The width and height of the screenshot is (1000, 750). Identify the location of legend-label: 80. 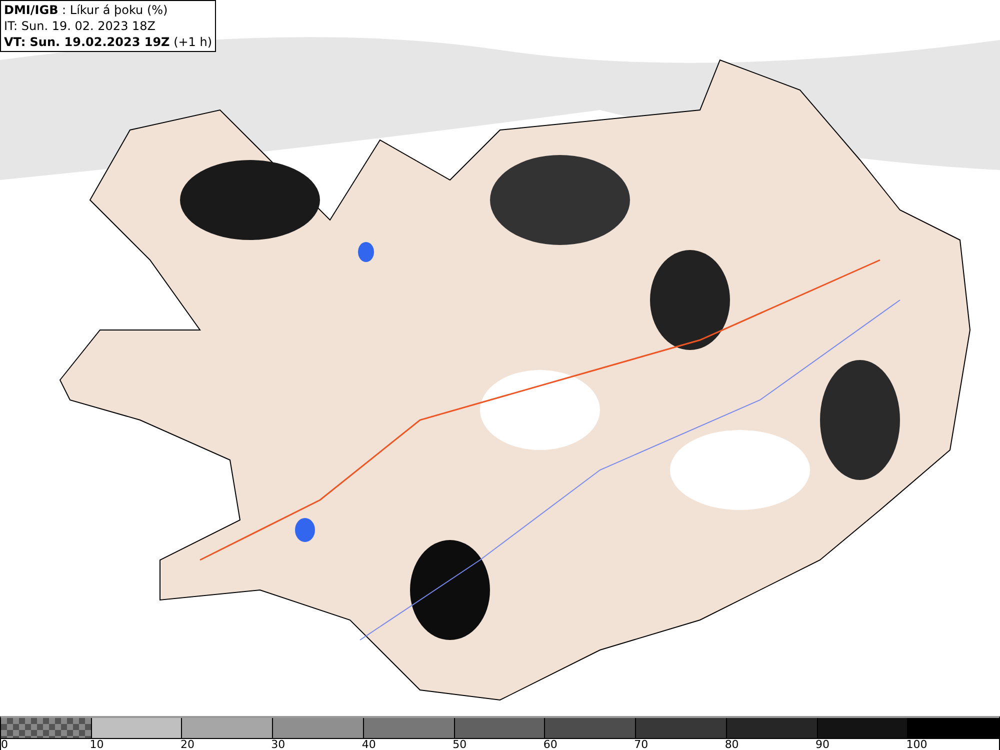
(731, 744).